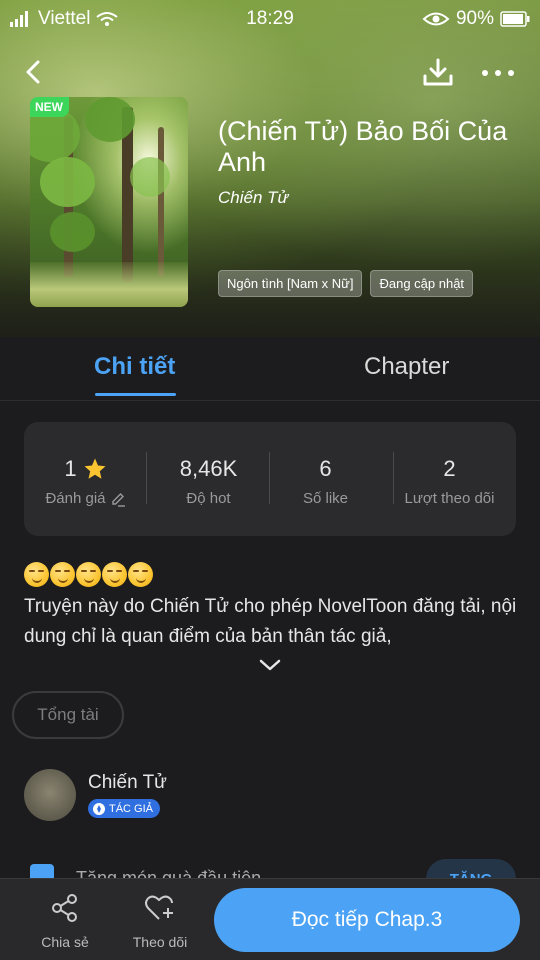 This screenshot has width=540, height=960. I want to click on download-button, so click(438, 72).